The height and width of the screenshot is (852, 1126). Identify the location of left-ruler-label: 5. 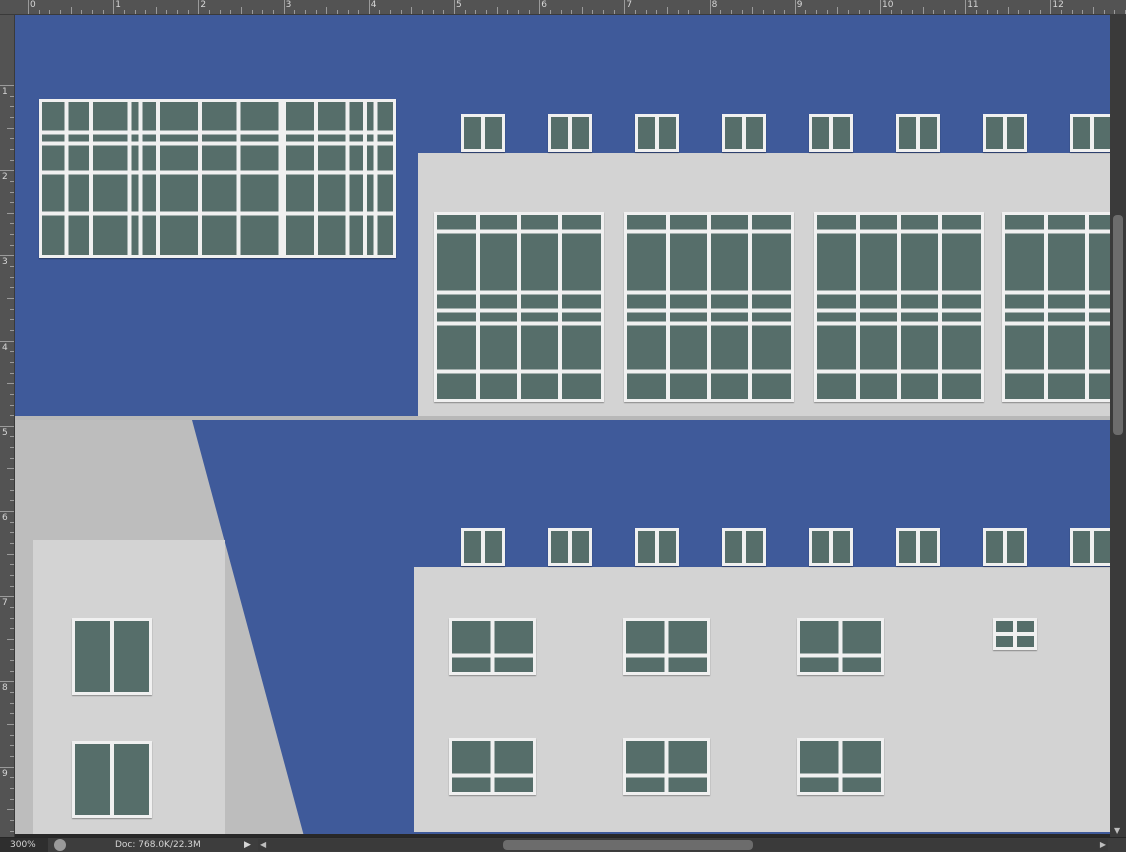
(5, 432).